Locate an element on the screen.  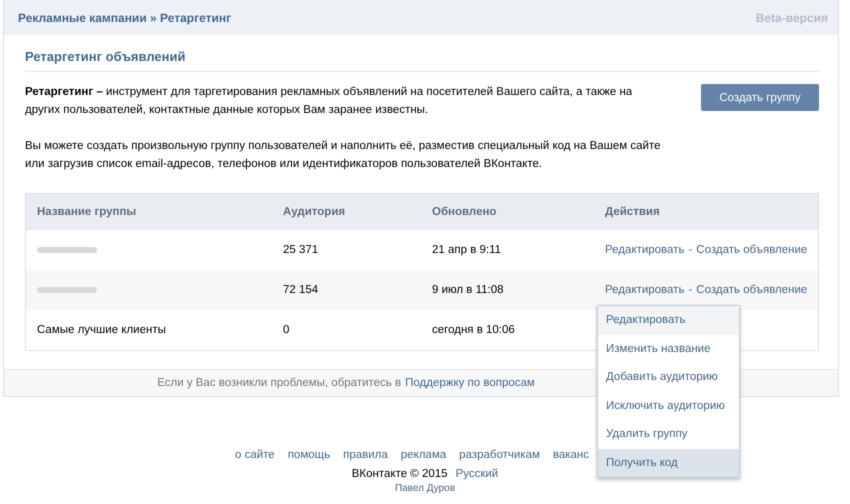
footer-link: реклама is located at coordinates (423, 455).